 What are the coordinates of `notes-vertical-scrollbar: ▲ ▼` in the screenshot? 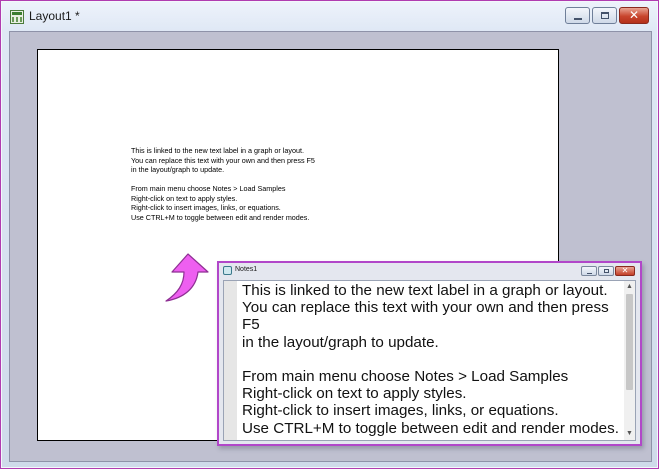 It's located at (629, 360).